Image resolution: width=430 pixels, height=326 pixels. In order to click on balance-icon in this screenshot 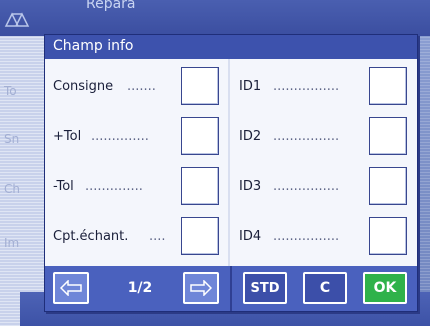, I will do `click(17, 20)`.